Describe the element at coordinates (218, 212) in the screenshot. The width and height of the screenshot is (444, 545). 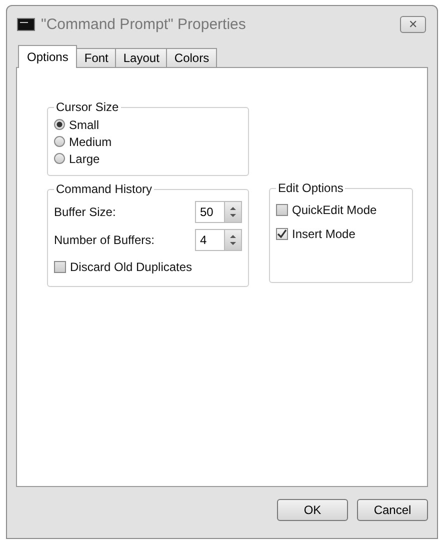
I see `spin-box: 50` at that location.